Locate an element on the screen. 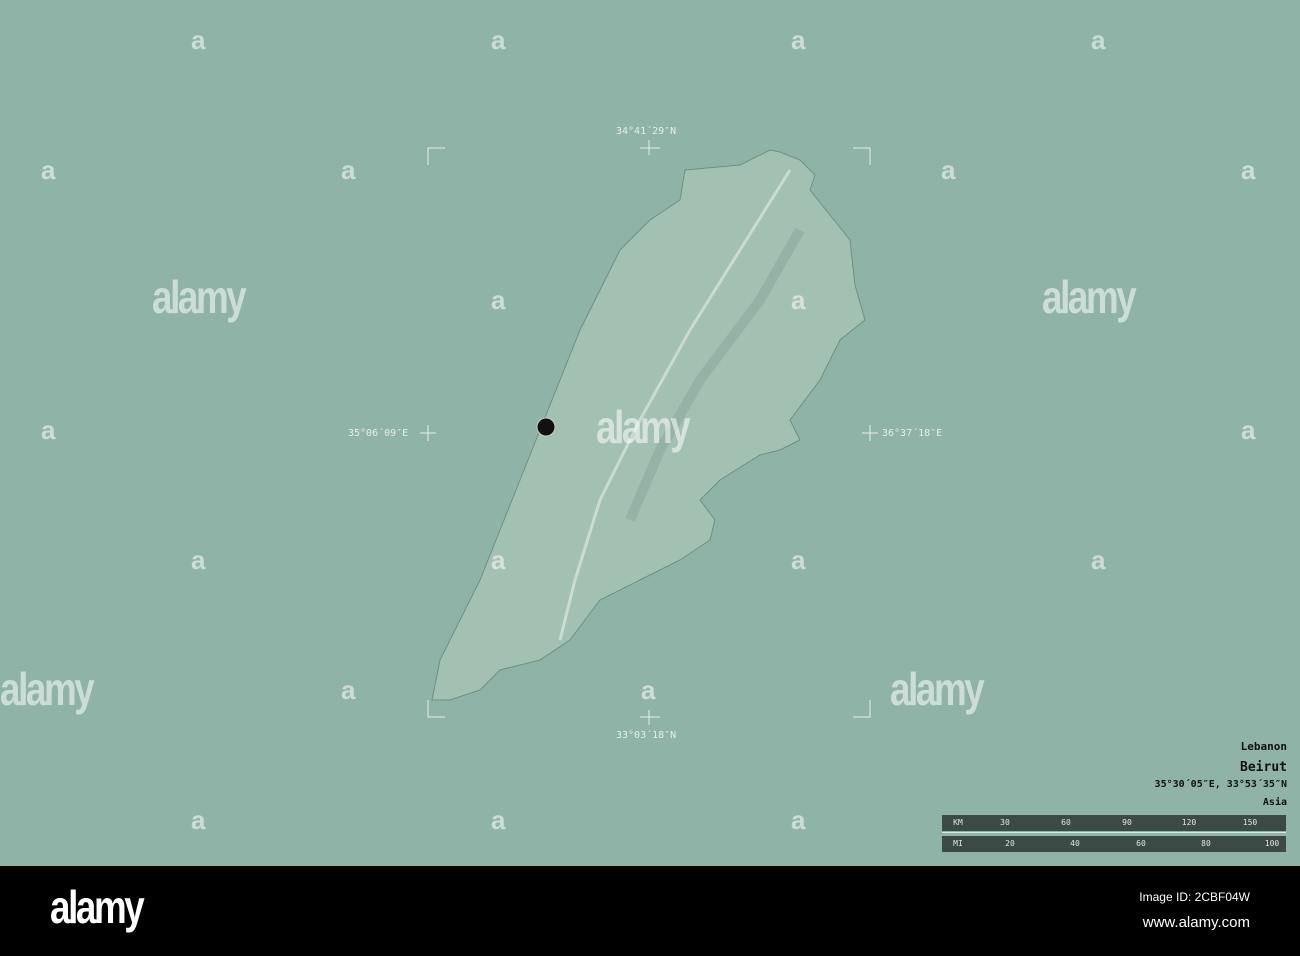 The width and height of the screenshot is (1300, 956). country-name: Lebanon is located at coordinates (1263, 746).